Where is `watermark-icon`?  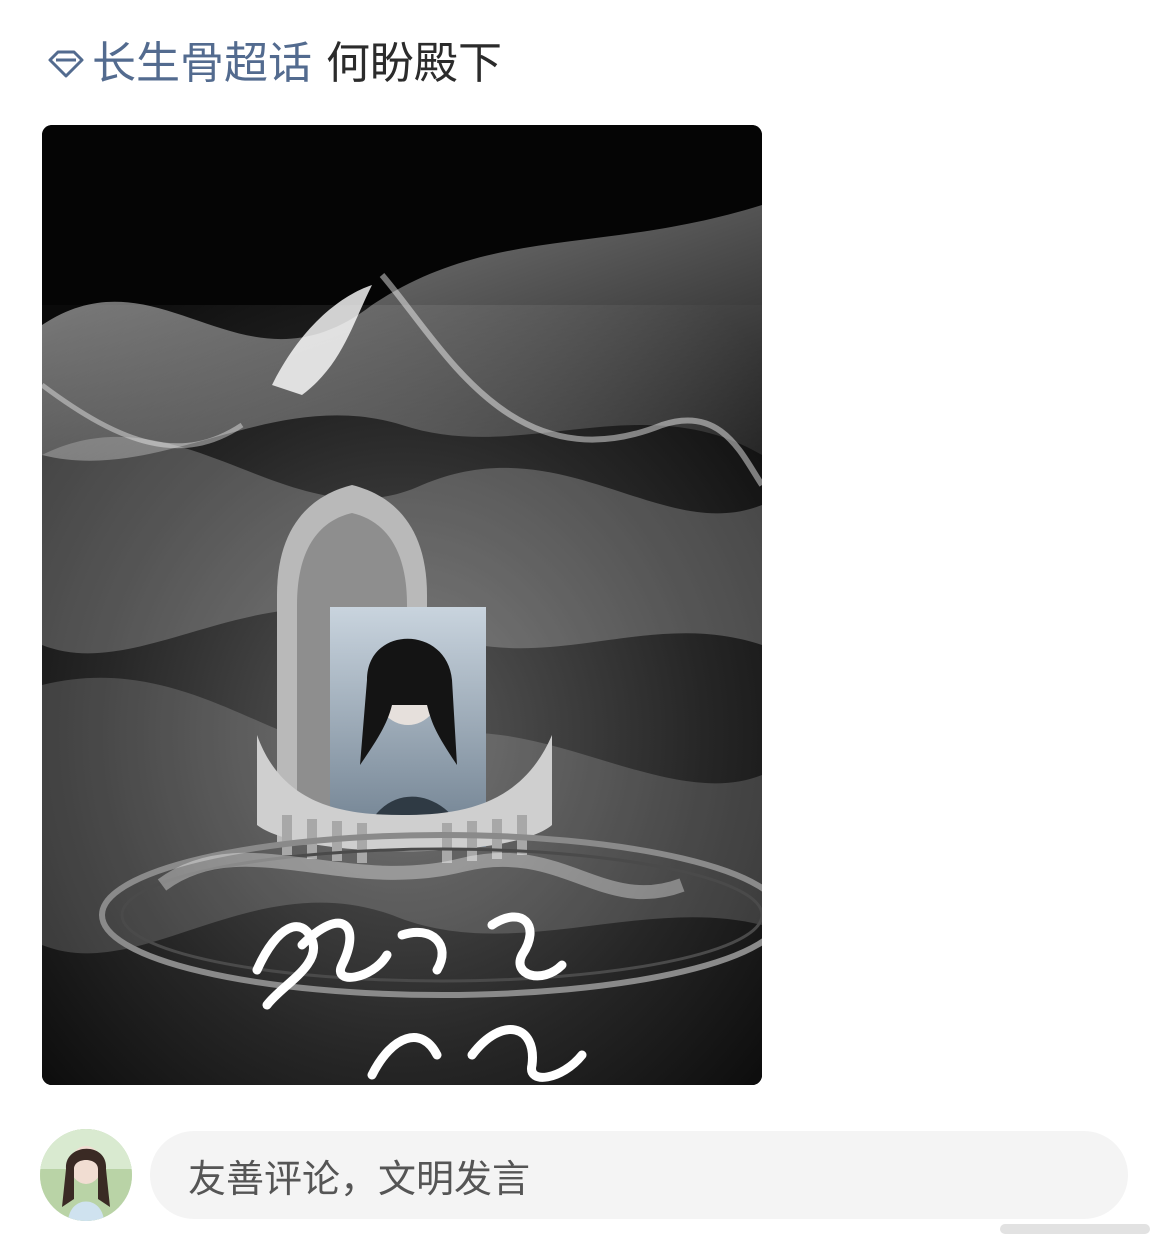
watermark-icon is located at coordinates (1075, 1229).